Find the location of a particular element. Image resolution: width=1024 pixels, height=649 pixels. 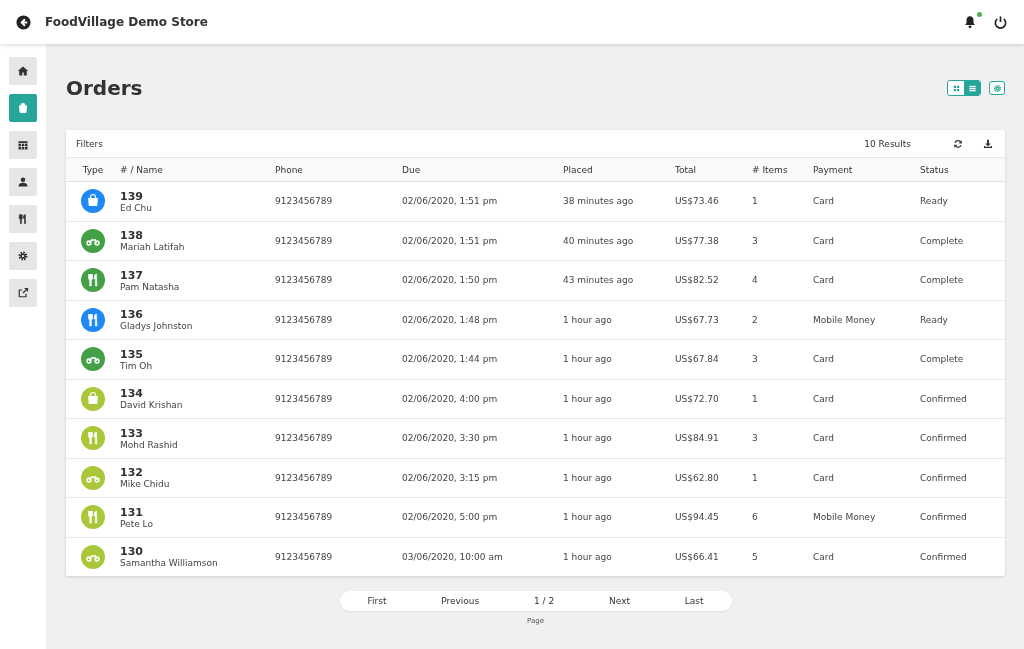

order-due: 02/06/2020, 1:44 pm is located at coordinates (450, 359).